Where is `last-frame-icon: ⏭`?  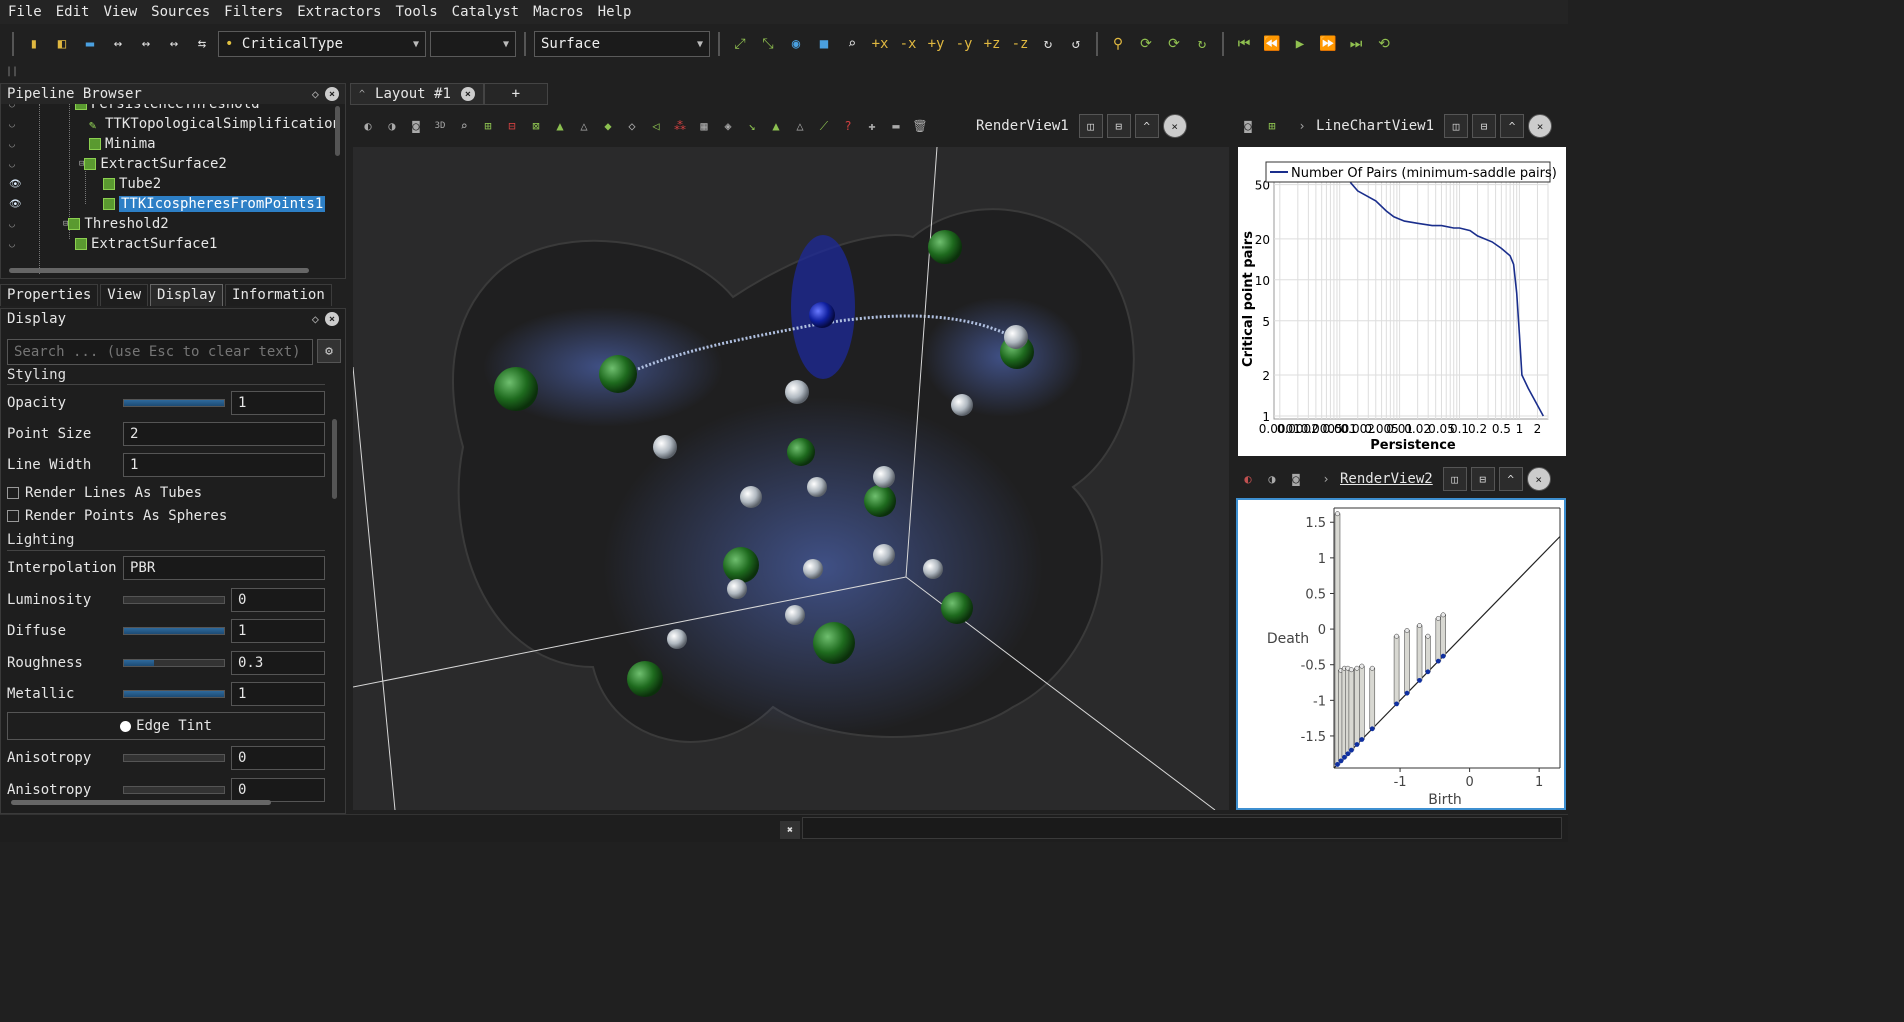 last-frame-icon: ⏭ is located at coordinates (1356, 44).